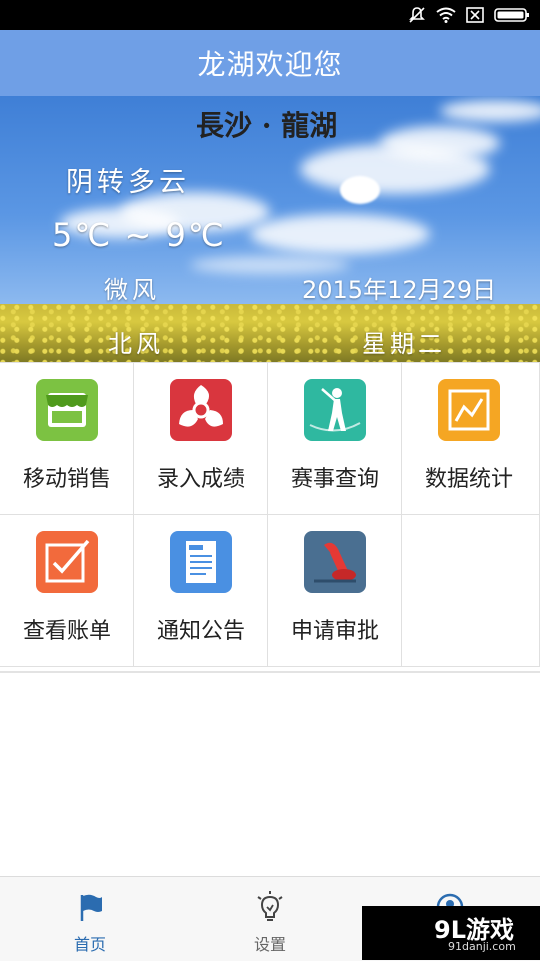 Image resolution: width=540 pixels, height=961 pixels. What do you see at coordinates (334, 631) in the screenshot?
I see `menu-item-label: 申请审批` at bounding box center [334, 631].